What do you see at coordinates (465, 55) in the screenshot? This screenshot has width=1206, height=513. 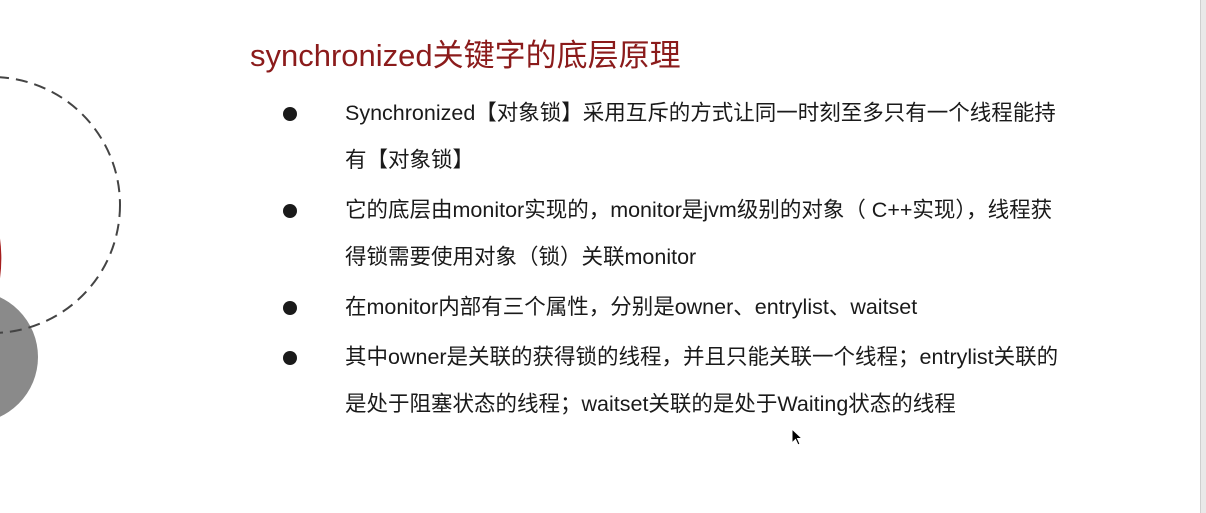 I see `slide-title: synchronized关键字的底层原理` at bounding box center [465, 55].